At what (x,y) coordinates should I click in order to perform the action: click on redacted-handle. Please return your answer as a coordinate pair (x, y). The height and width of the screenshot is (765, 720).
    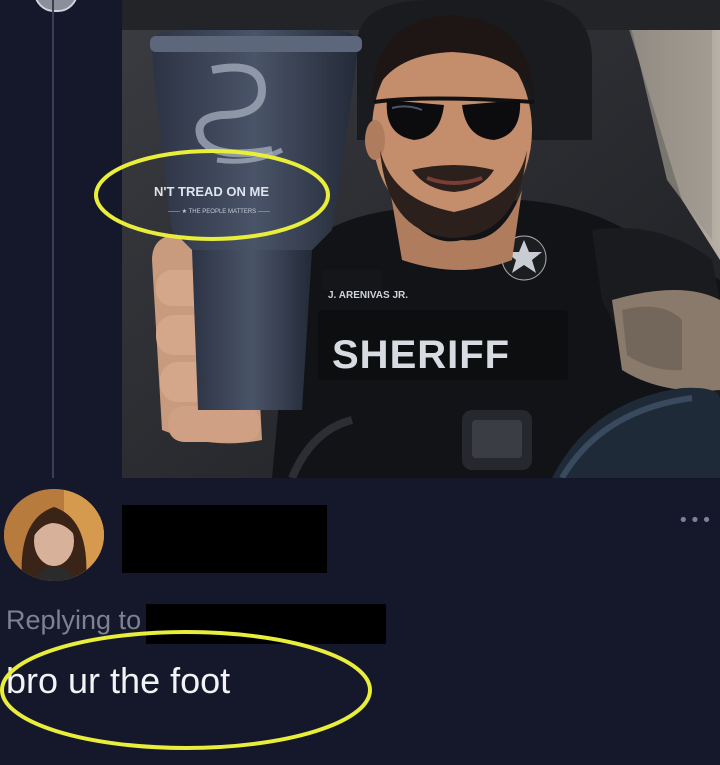
    Looking at the image, I should click on (266, 624).